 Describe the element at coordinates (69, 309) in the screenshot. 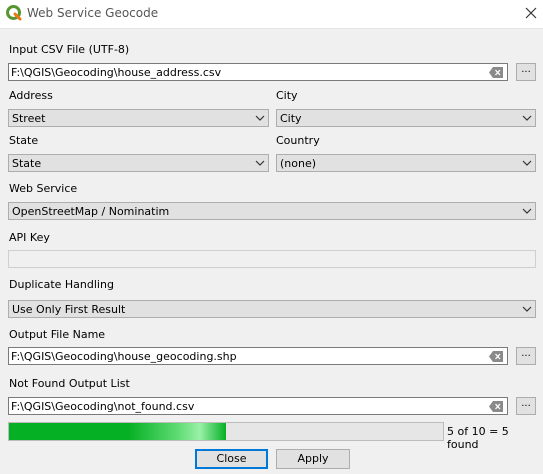

I see `duplicate-handling-value: Use Only First Result` at that location.